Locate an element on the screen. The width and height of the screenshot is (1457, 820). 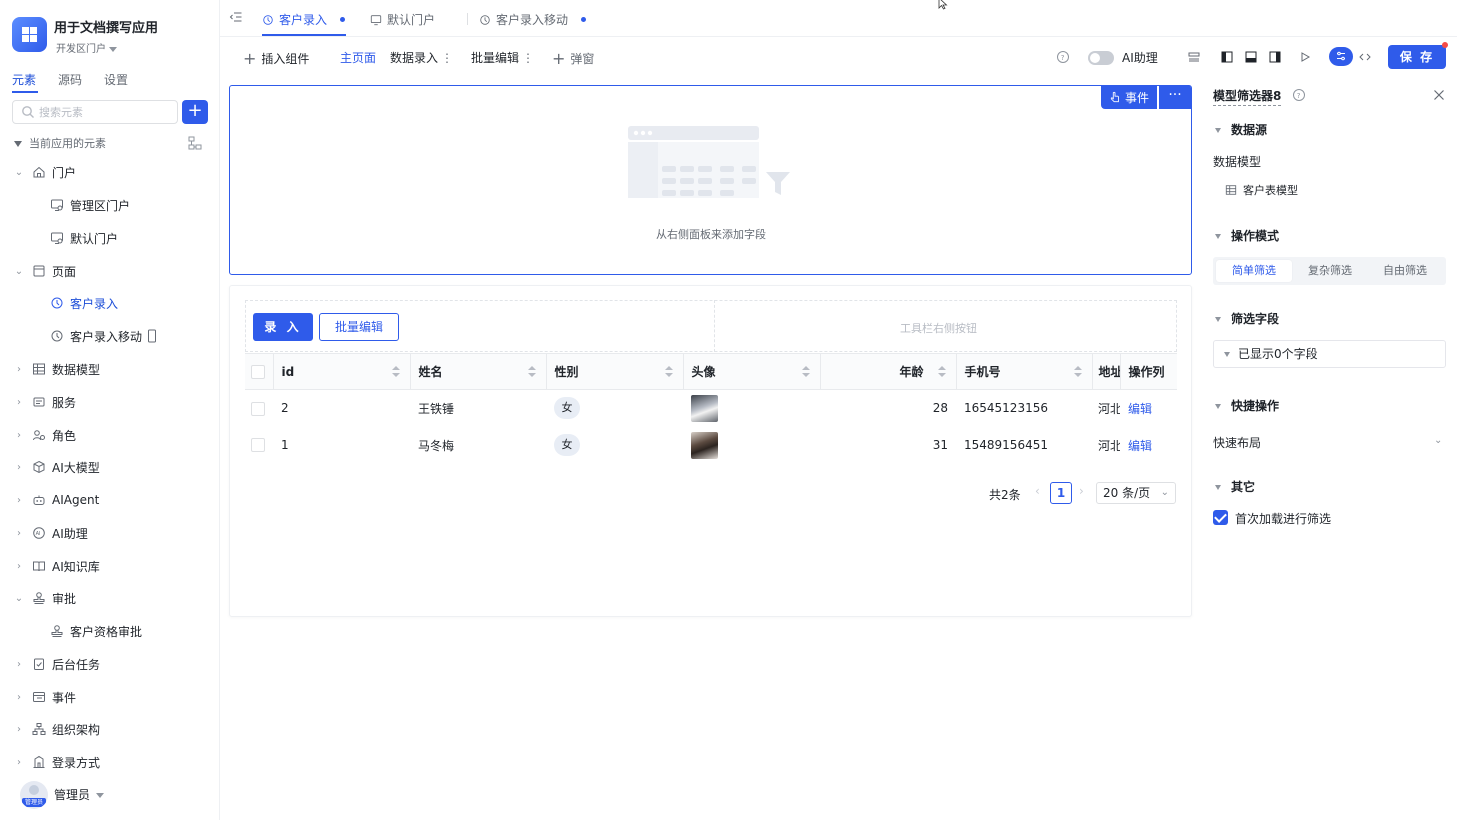
column-header-name: 姓名 is located at coordinates (478, 371).